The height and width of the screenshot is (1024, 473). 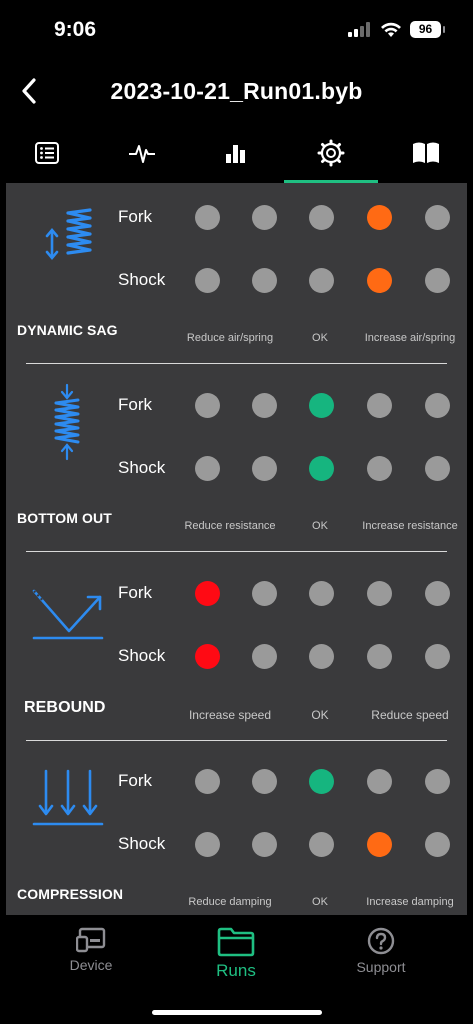 What do you see at coordinates (359, 29) in the screenshot?
I see `signal-icon` at bounding box center [359, 29].